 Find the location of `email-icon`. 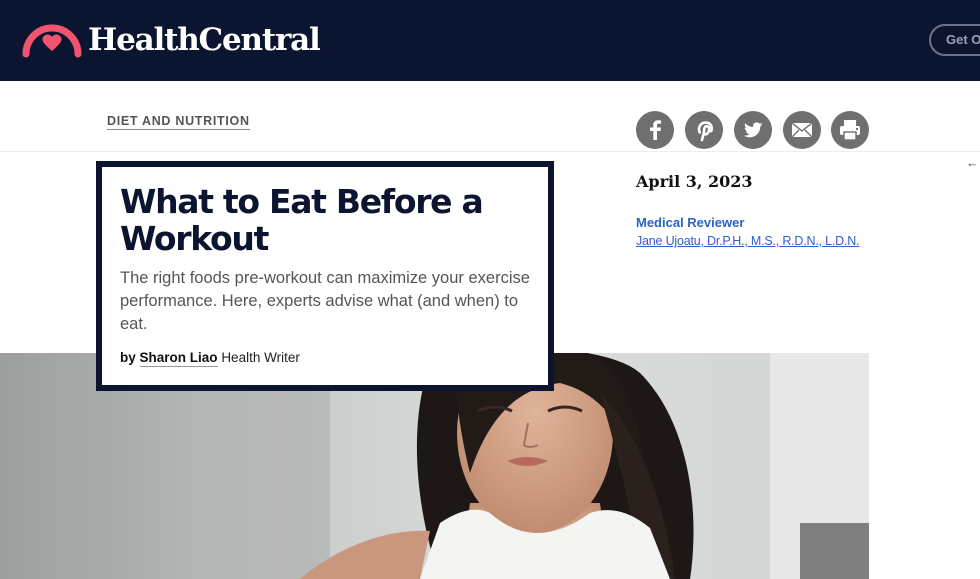

email-icon is located at coordinates (802, 130).